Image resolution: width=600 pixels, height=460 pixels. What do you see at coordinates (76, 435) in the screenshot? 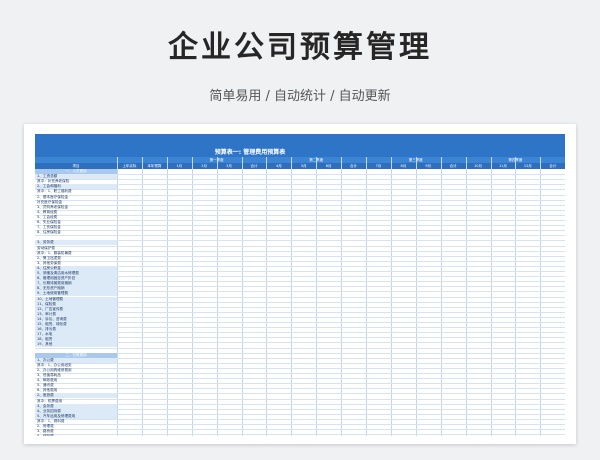
I see `table-row-label: 4、保险费` at bounding box center [76, 435].